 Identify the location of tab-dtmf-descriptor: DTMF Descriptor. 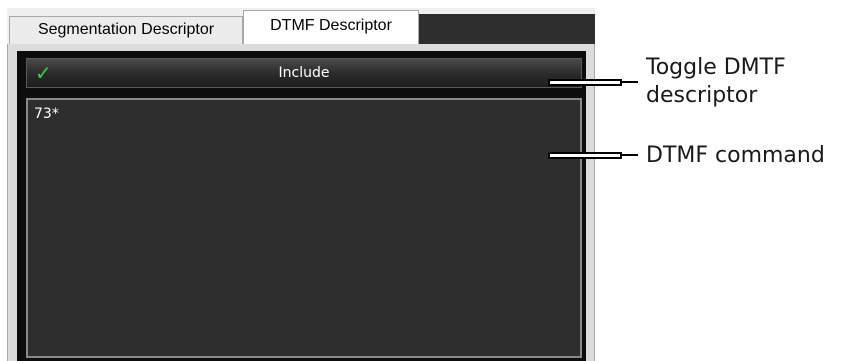
(331, 27).